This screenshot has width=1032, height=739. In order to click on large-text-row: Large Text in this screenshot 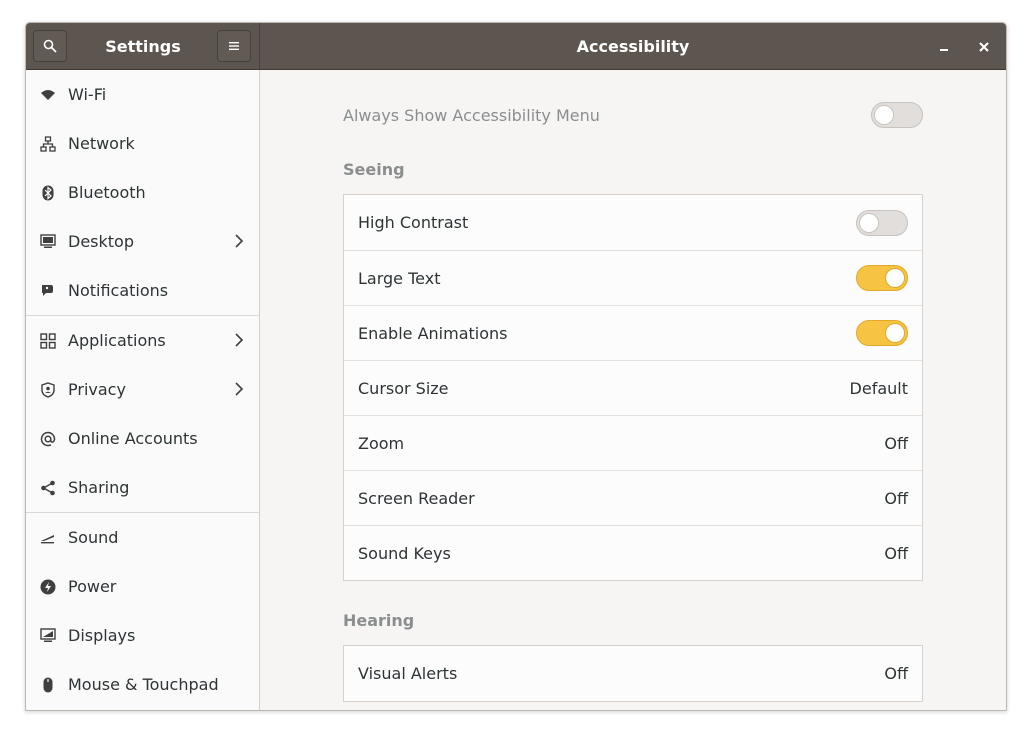, I will do `click(633, 277)`.